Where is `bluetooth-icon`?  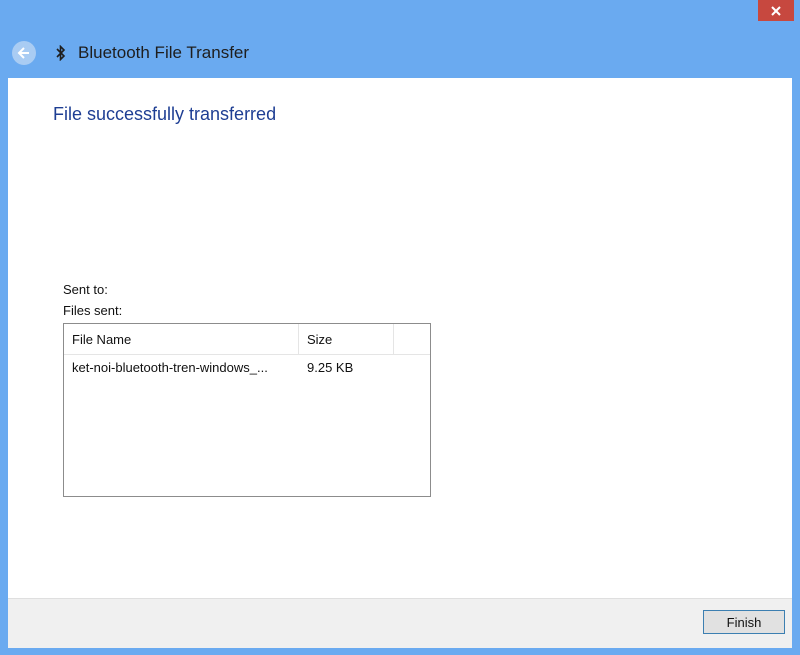 bluetooth-icon is located at coordinates (61, 53).